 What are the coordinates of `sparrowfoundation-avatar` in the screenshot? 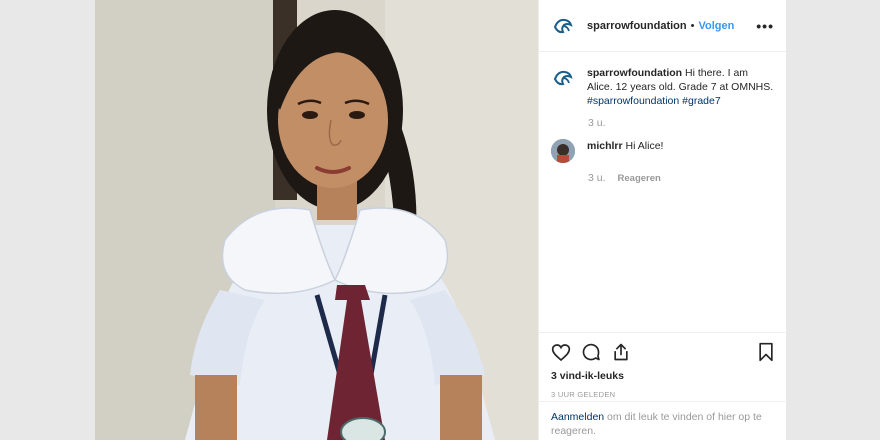 It's located at (563, 26).